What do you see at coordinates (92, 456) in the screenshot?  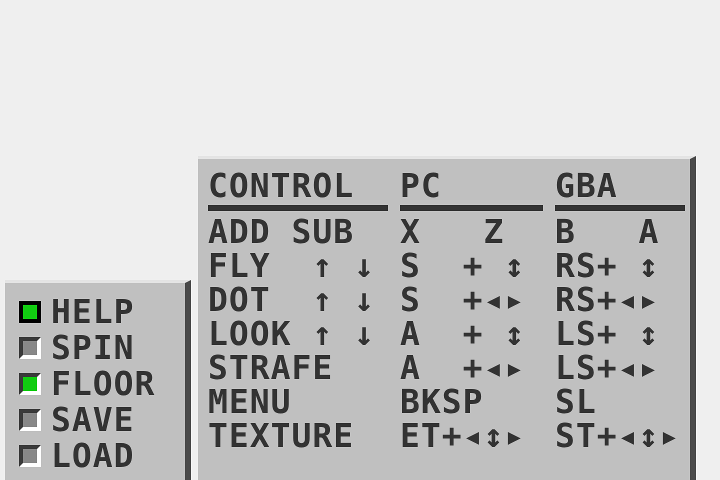 I see `option-label: LOAD` at bounding box center [92, 456].